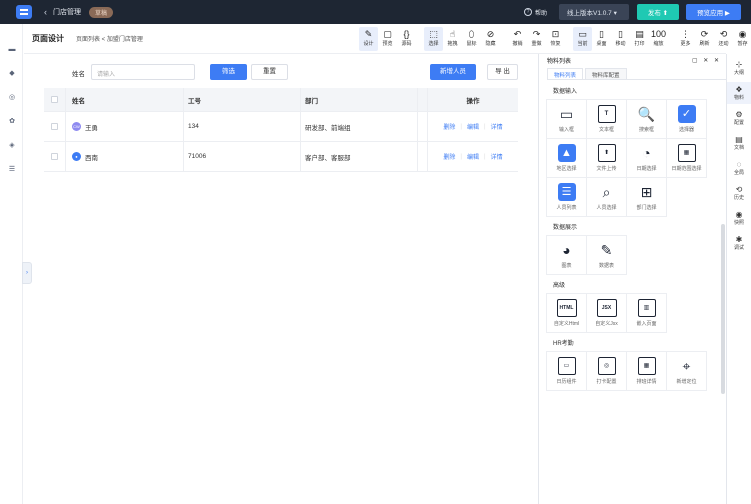 Image resolution: width=751 pixels, height=504 pixels. Describe the element at coordinates (606, 197) in the screenshot. I see `material-card: ⌕ 人员选择` at that location.